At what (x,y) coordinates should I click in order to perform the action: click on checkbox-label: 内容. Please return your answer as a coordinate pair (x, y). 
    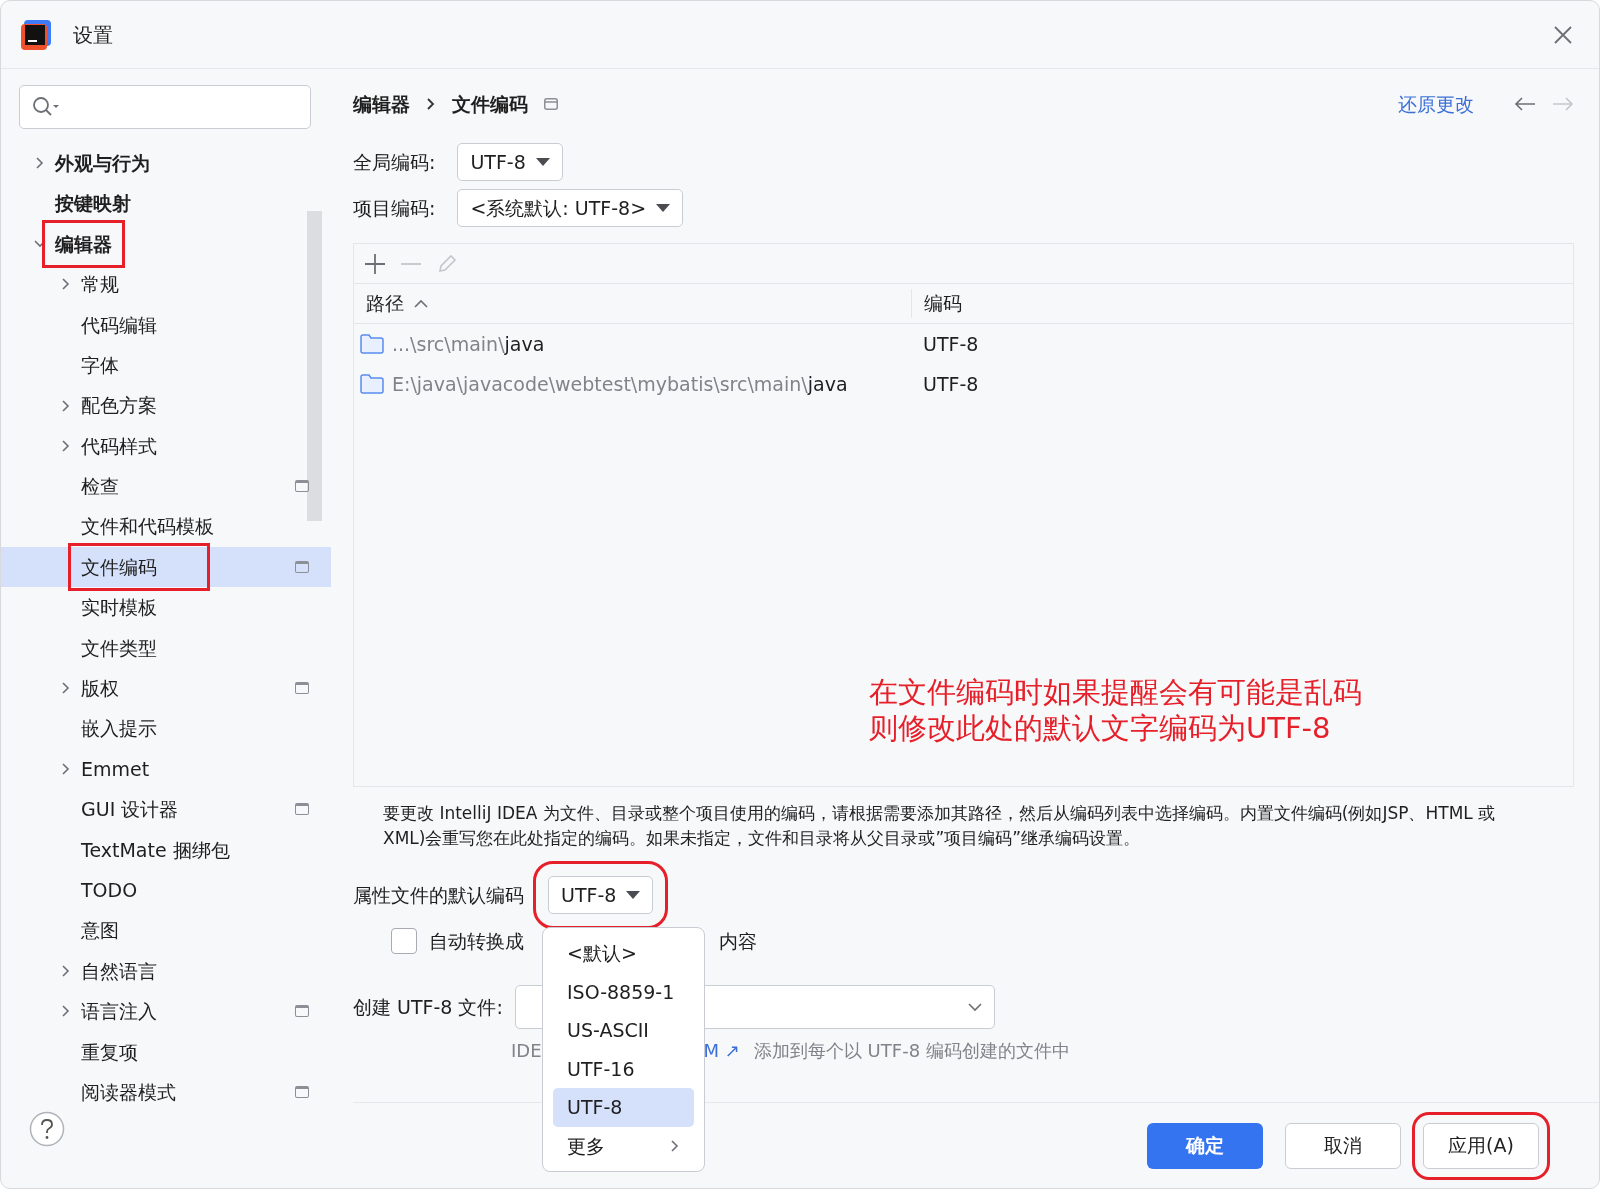
    Looking at the image, I should click on (738, 942).